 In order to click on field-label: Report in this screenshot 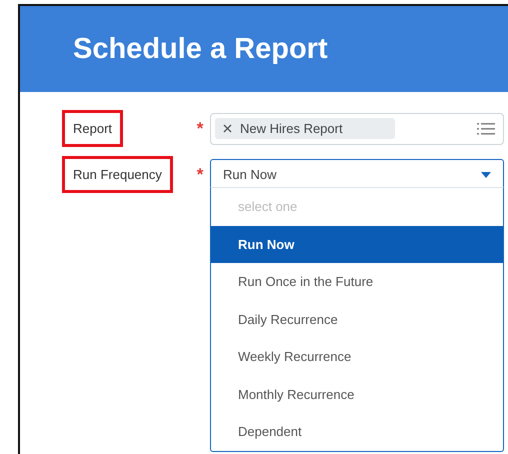, I will do `click(93, 128)`.